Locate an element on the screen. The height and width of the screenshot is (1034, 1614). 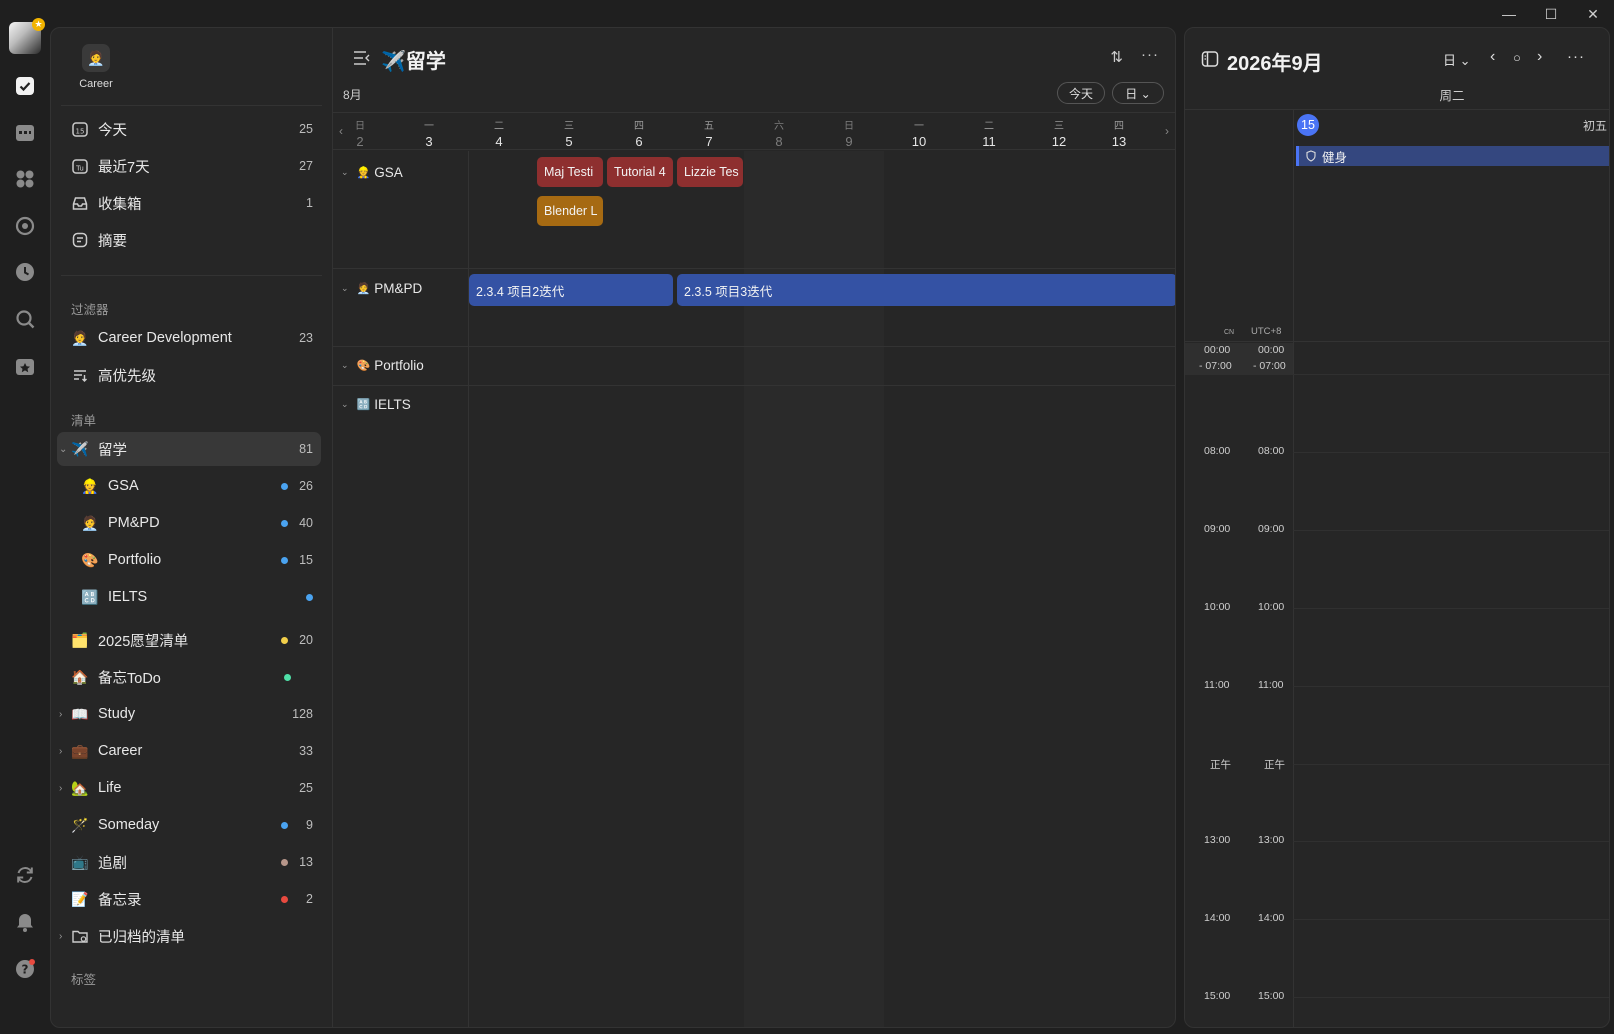
sidebar-item-tv-shows: 📺 追剧 13 is located at coordinates (189, 862).